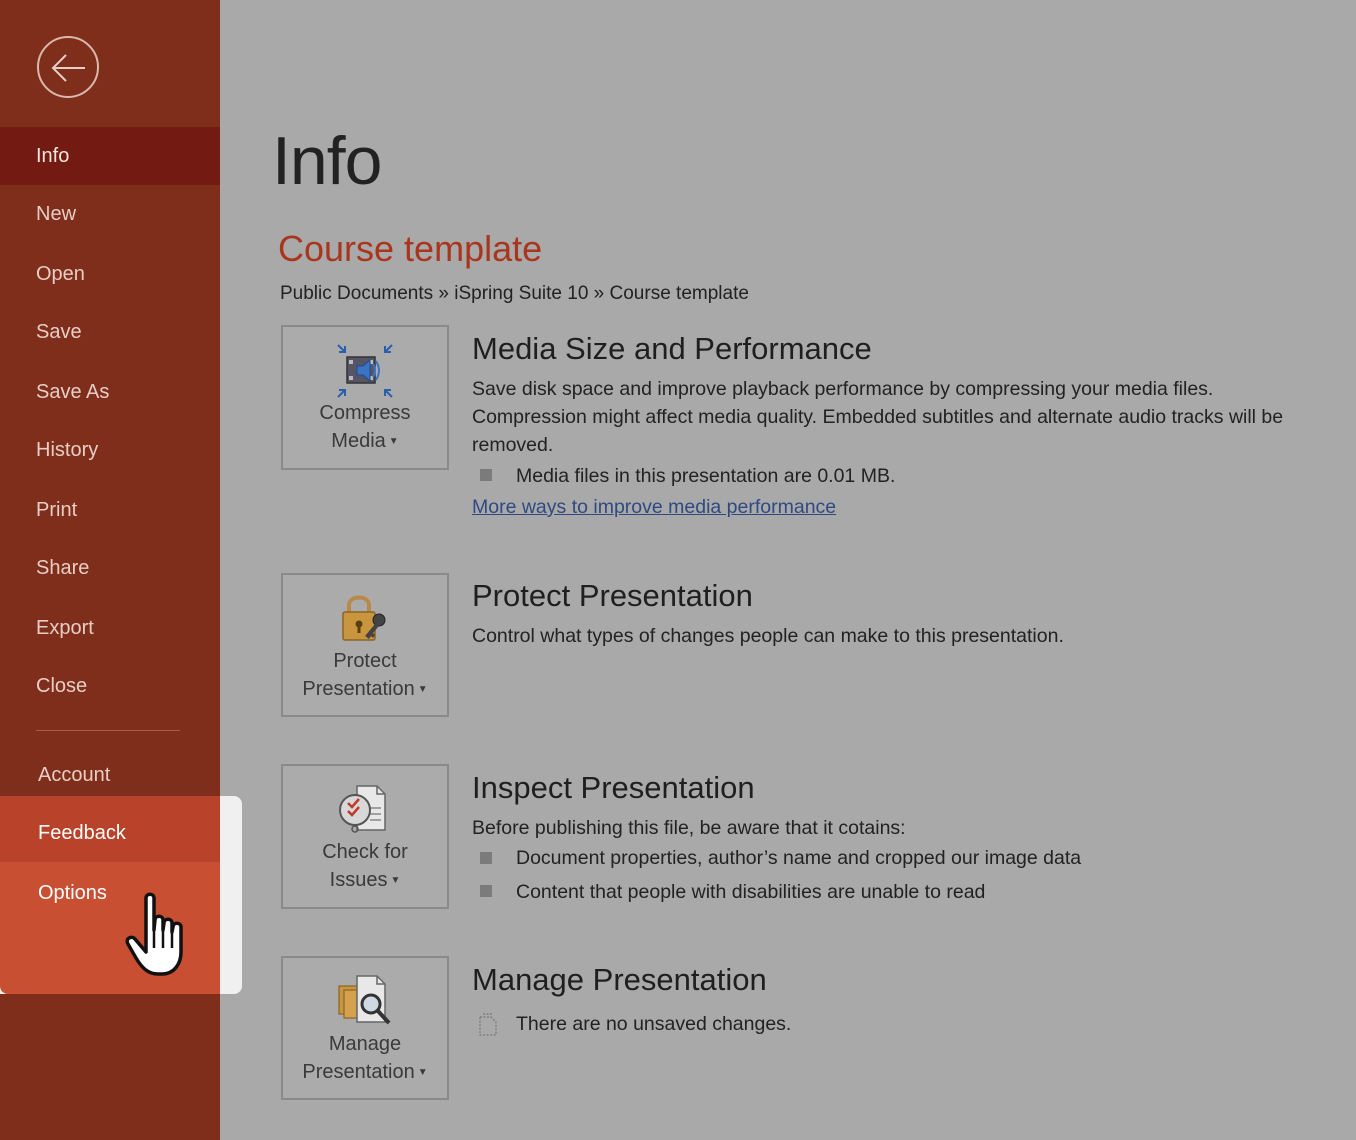 This screenshot has height=1140, width=1356. I want to click on sidebar-item-close: Close, so click(110, 686).